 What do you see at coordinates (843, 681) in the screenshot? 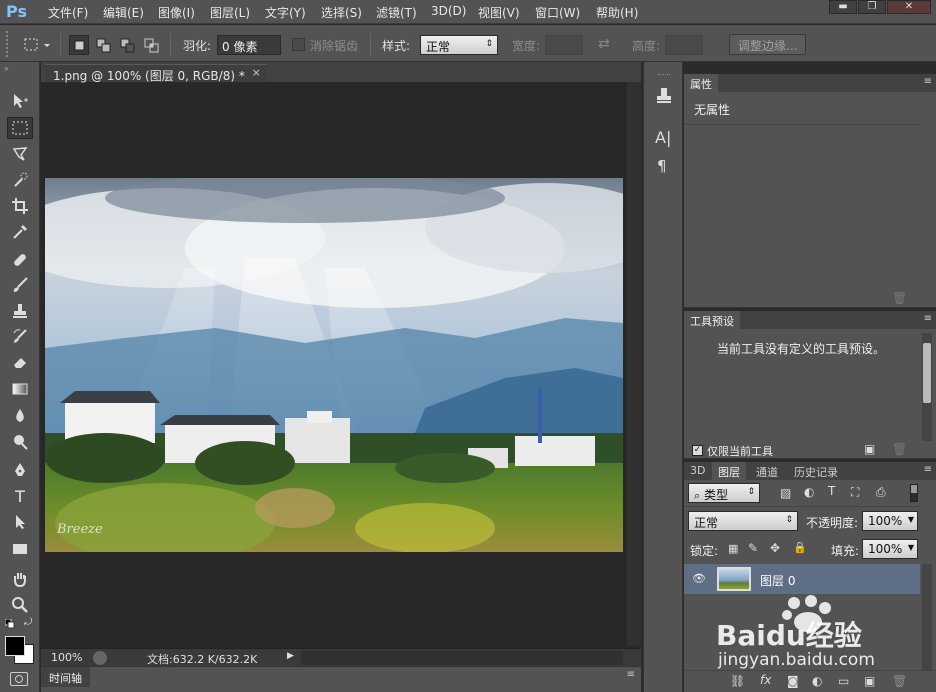
I see `new-group-icon: ▭` at bounding box center [843, 681].